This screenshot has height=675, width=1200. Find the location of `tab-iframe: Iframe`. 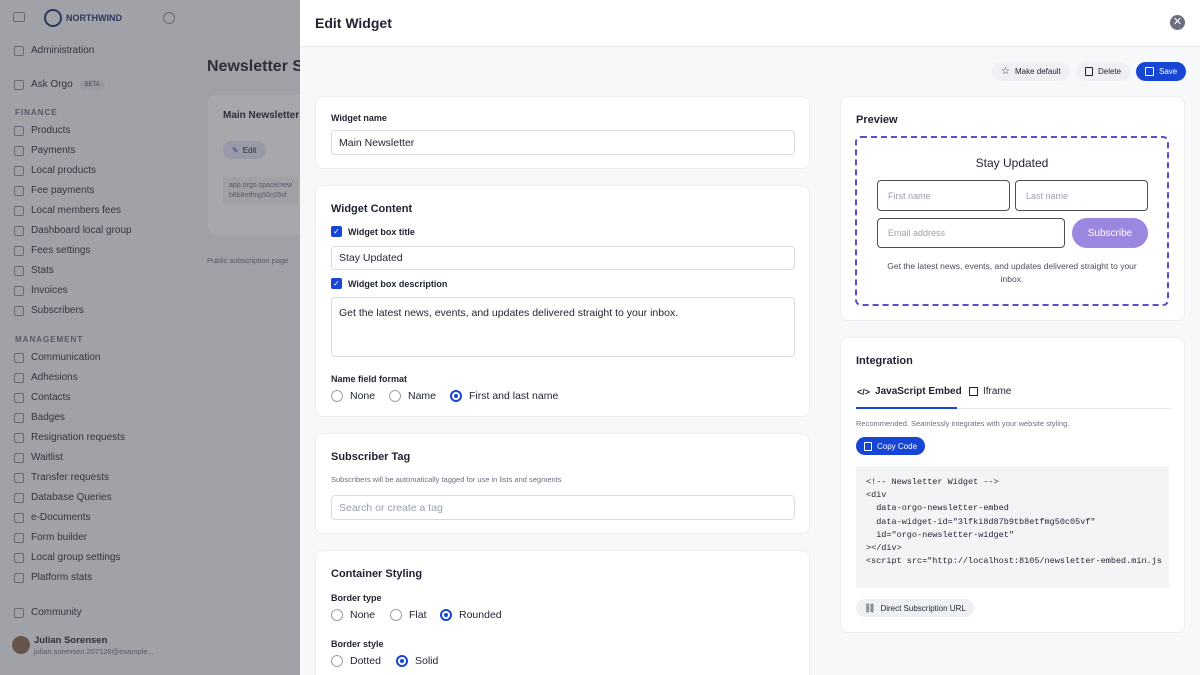

tab-iframe: Iframe is located at coordinates (990, 391).